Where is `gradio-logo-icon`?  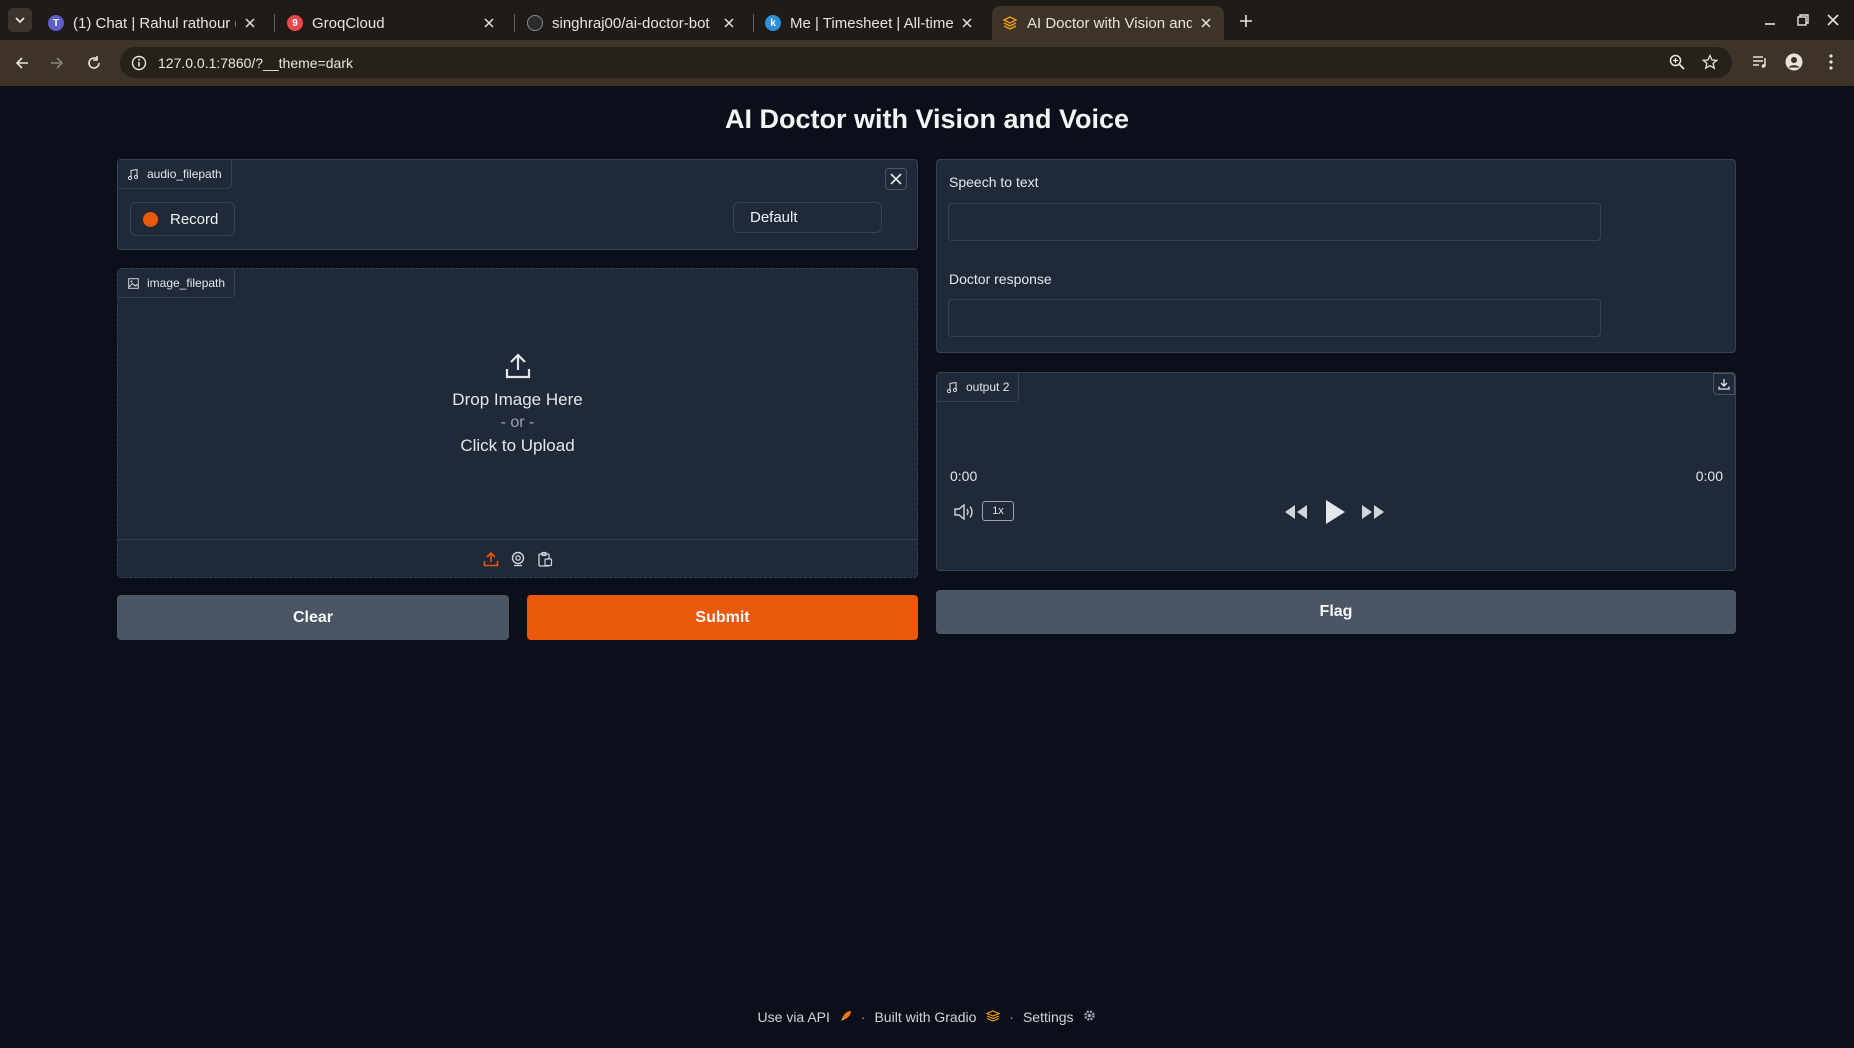 gradio-logo-icon is located at coordinates (993, 1016).